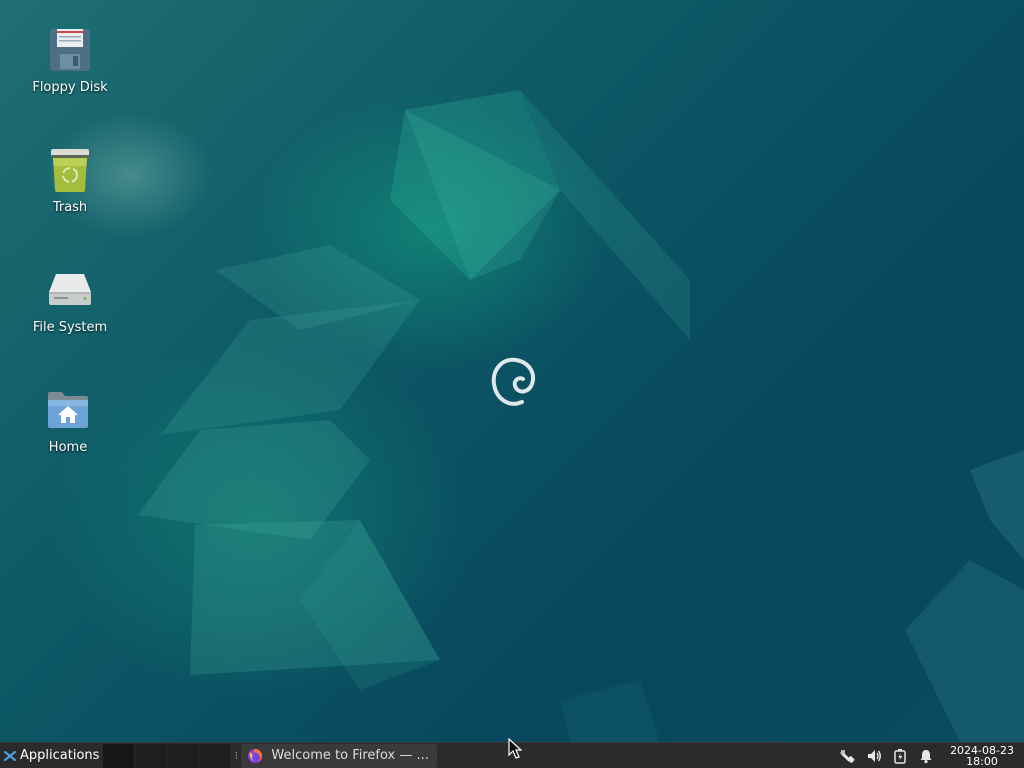 This screenshot has width=1024, height=768. I want to click on firefox-icon, so click(255, 755).